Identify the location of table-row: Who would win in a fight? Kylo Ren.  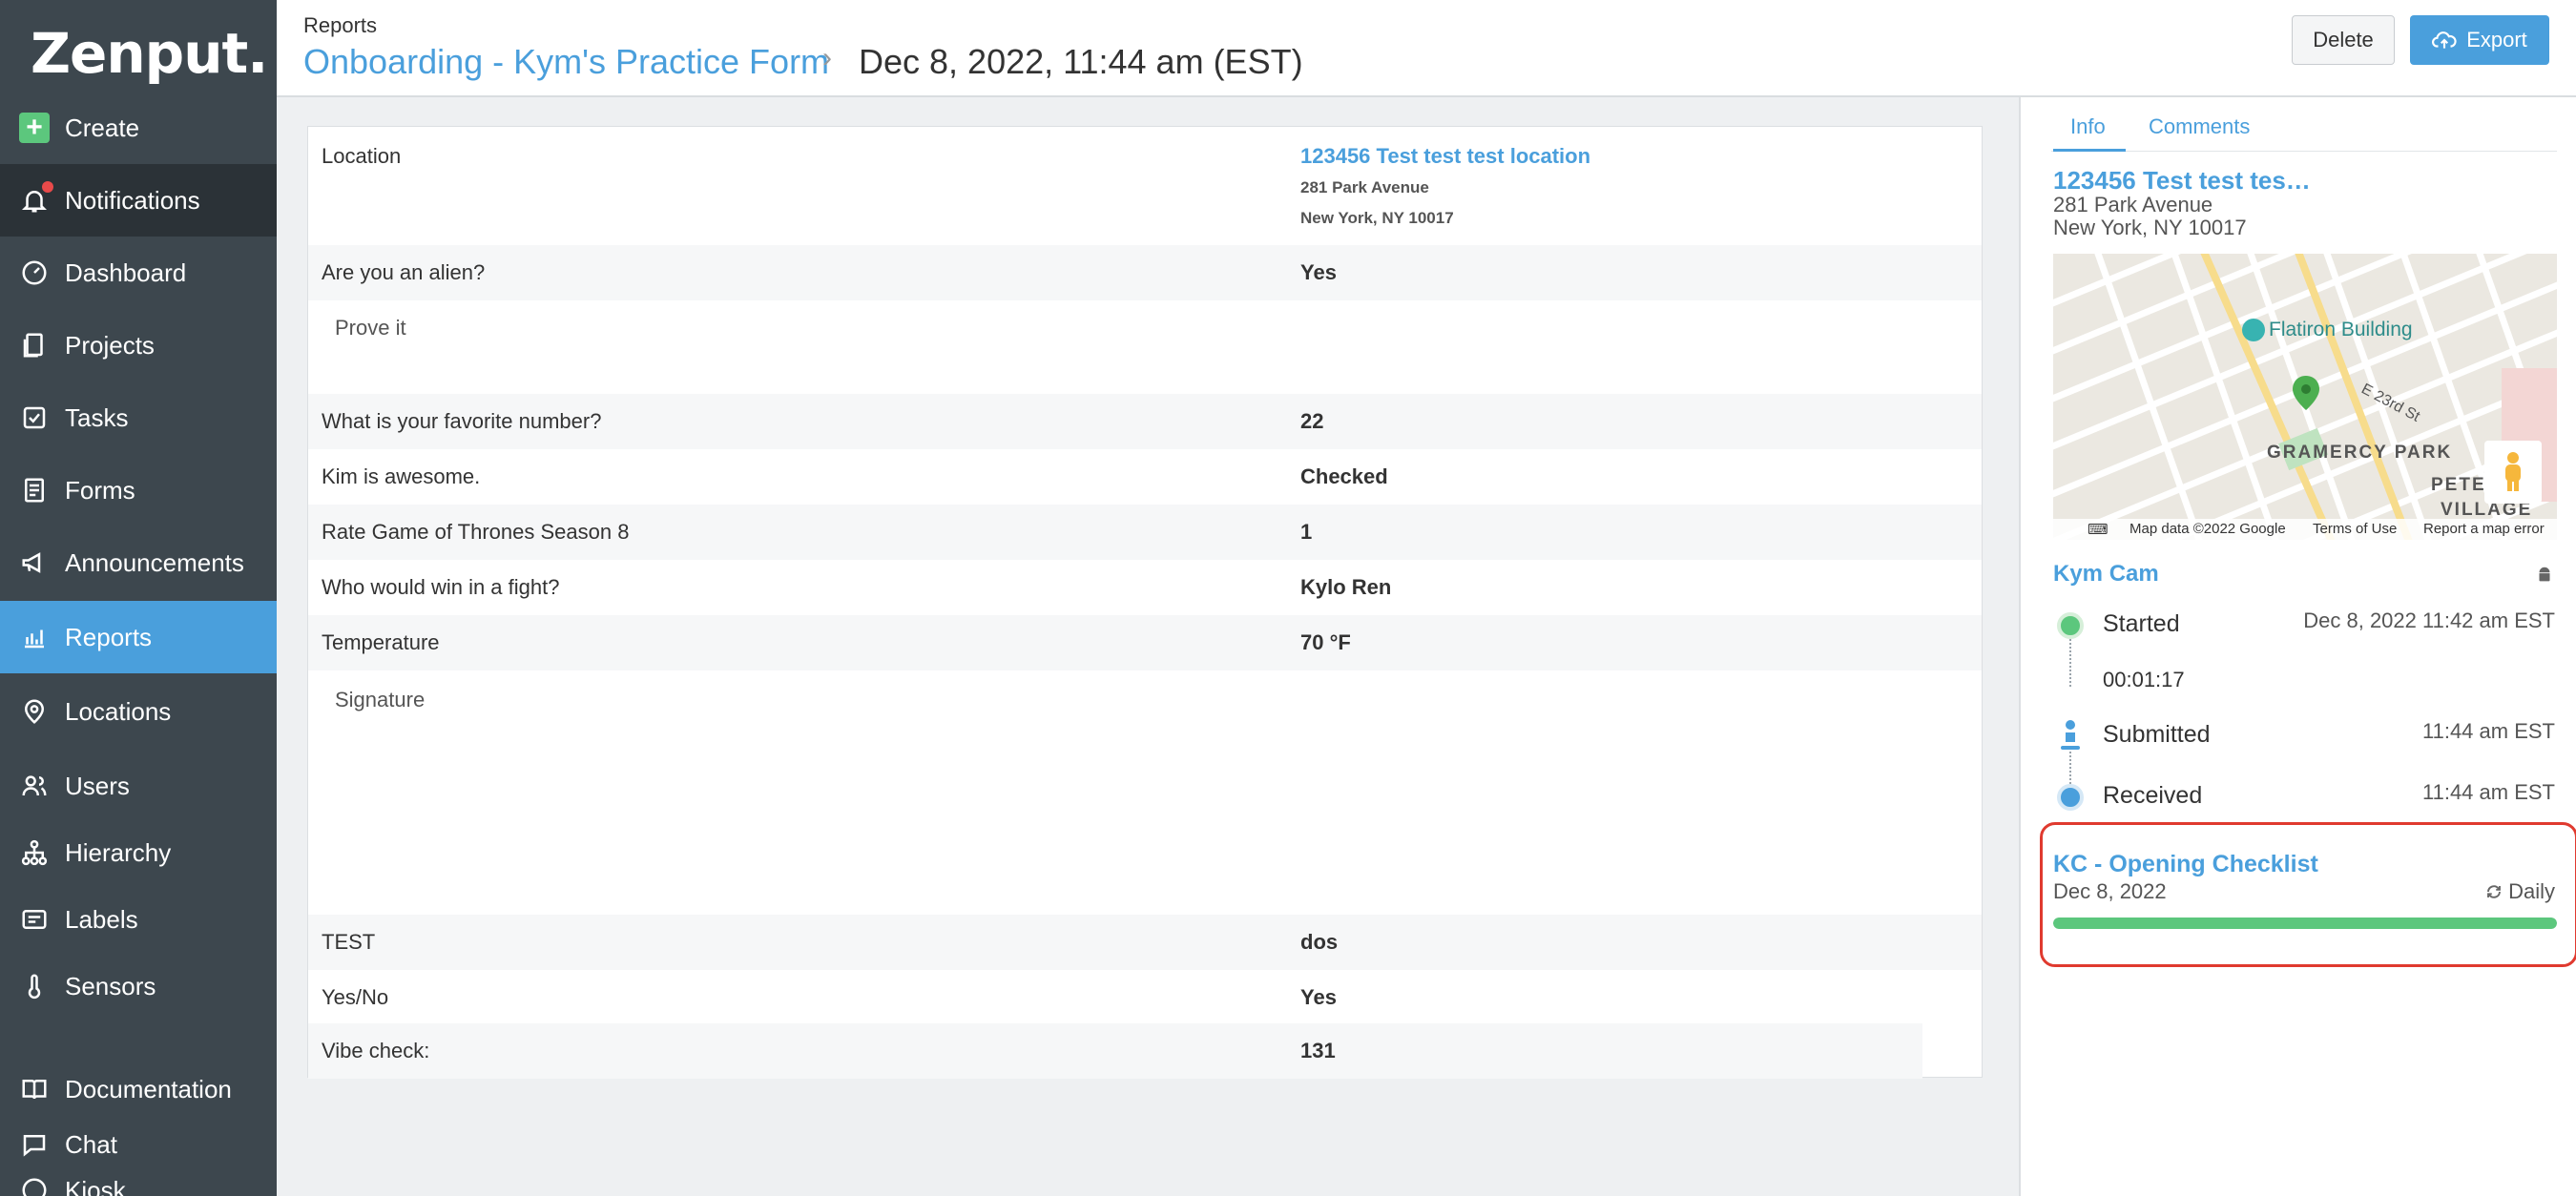
(1145, 587).